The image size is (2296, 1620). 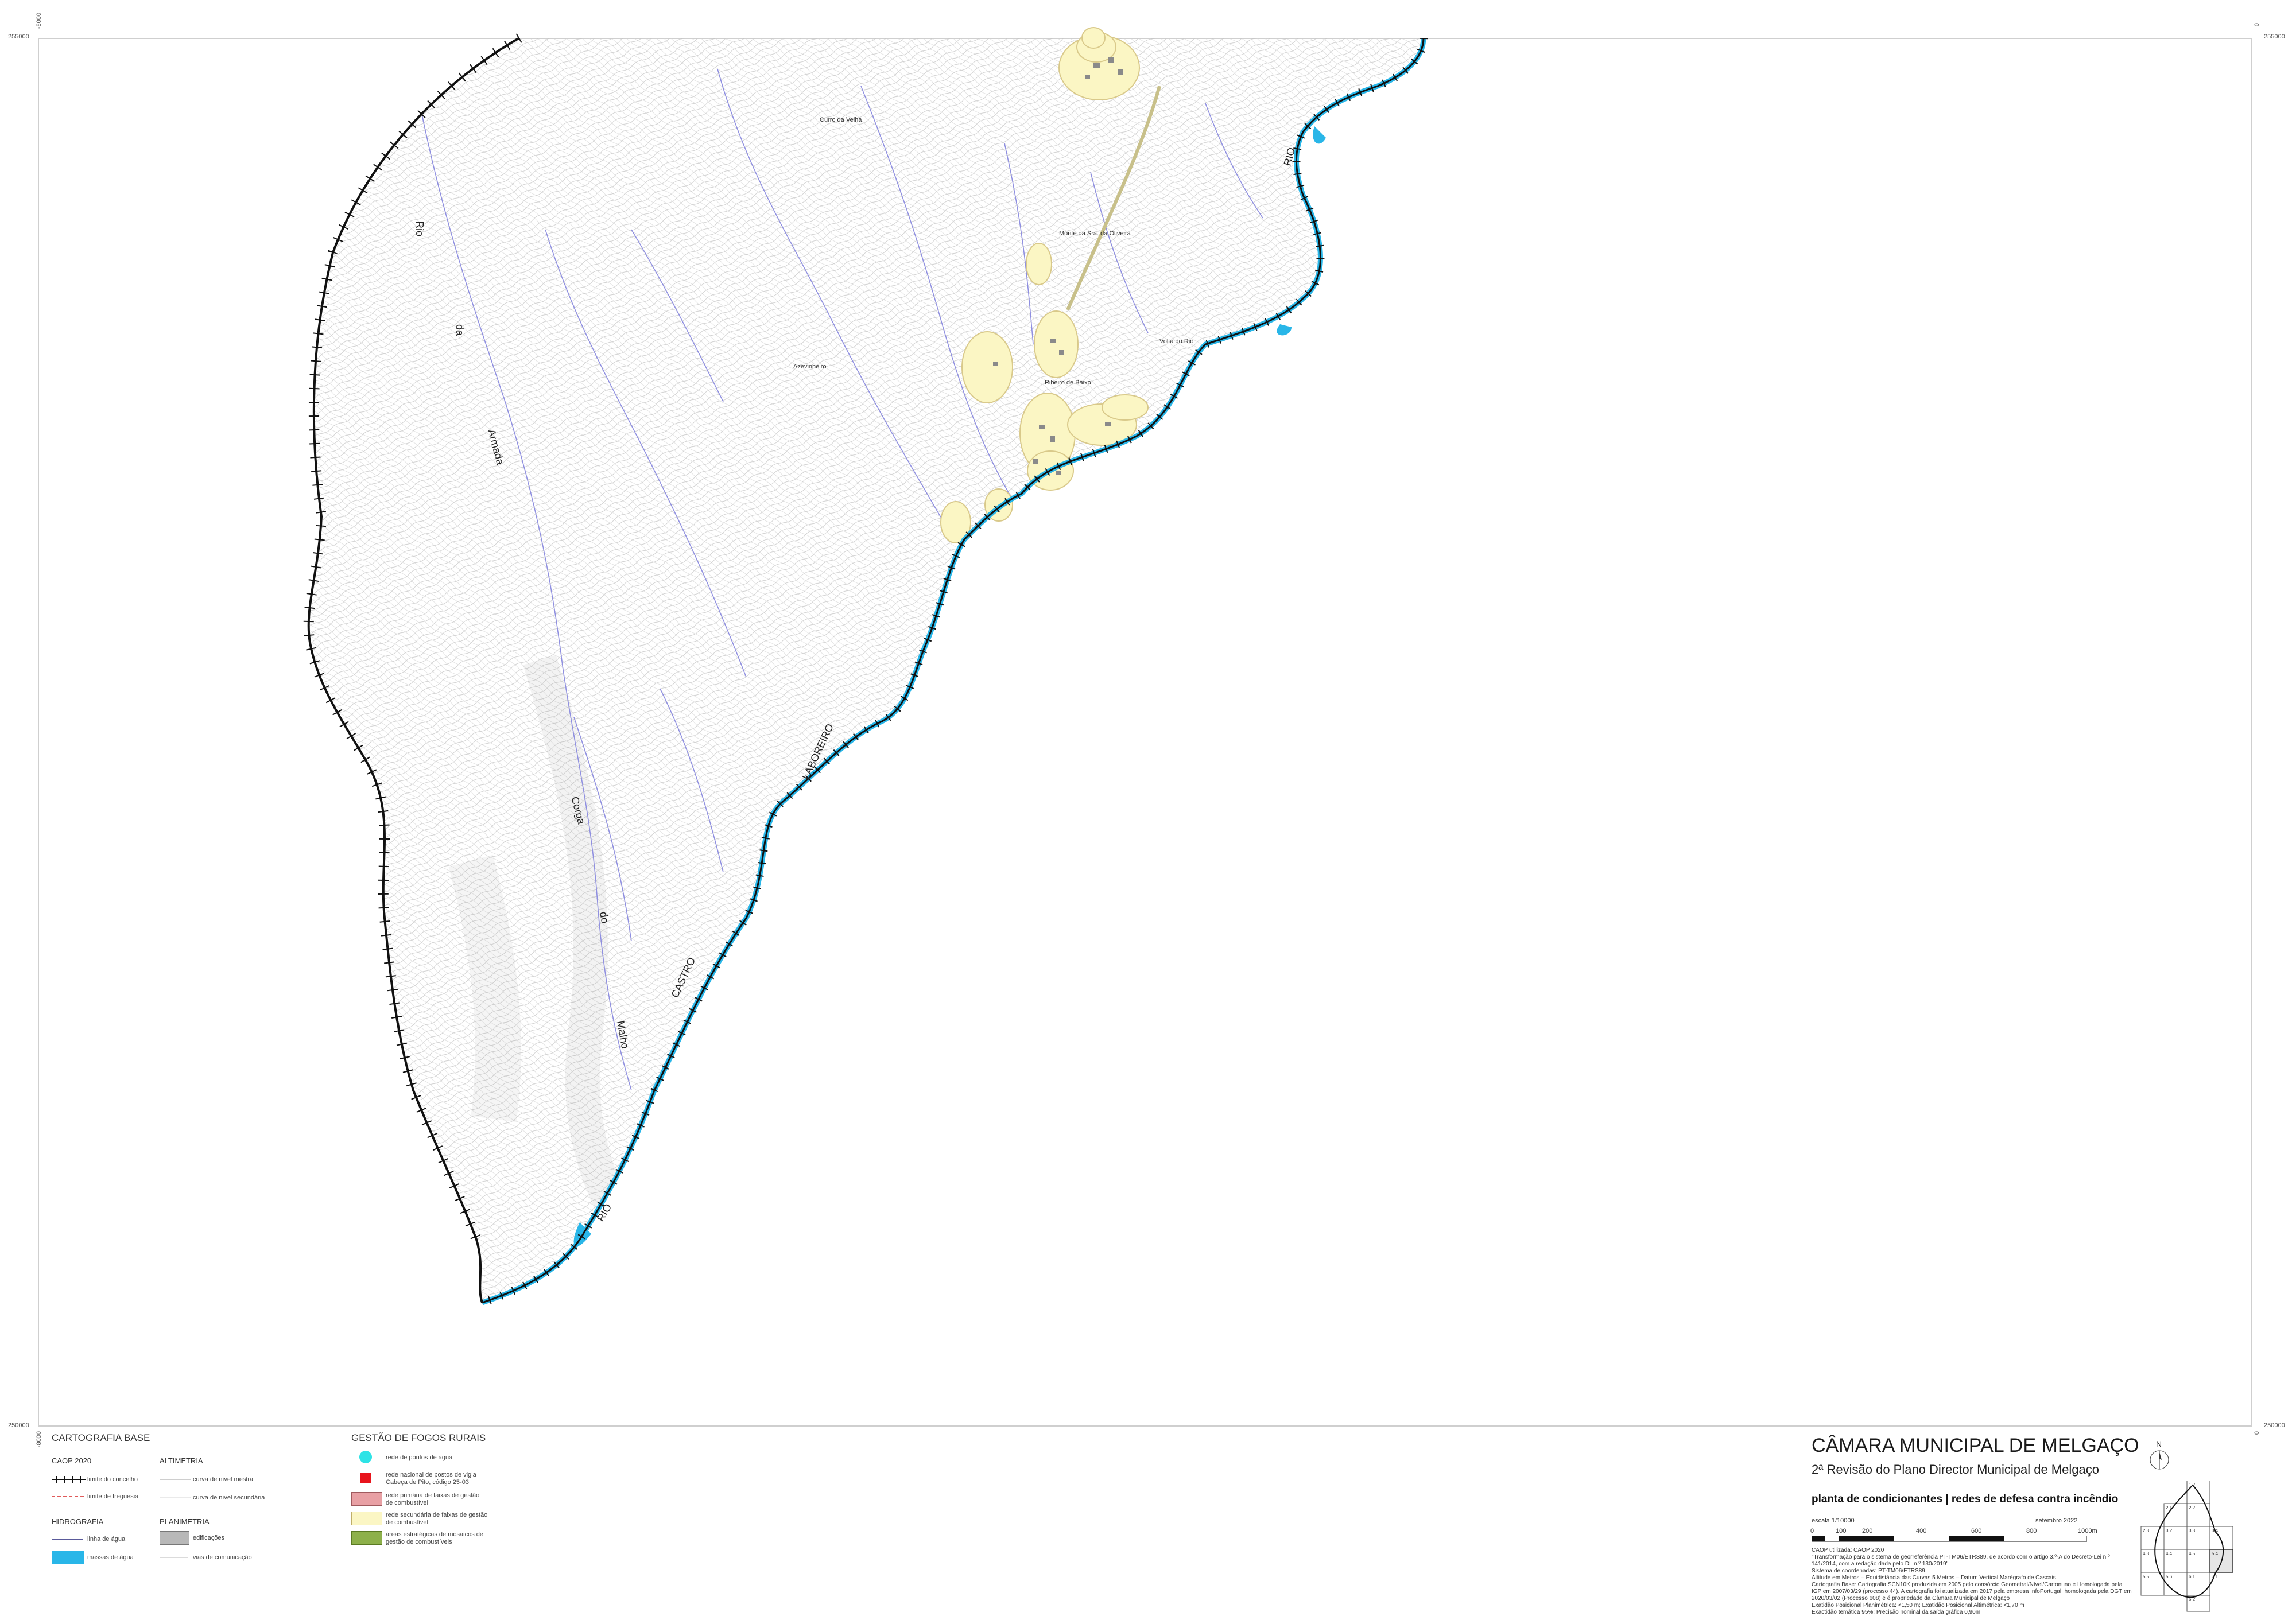 What do you see at coordinates (2169, 1507) in the screenshot?
I see `index-2-1: 2.1` at bounding box center [2169, 1507].